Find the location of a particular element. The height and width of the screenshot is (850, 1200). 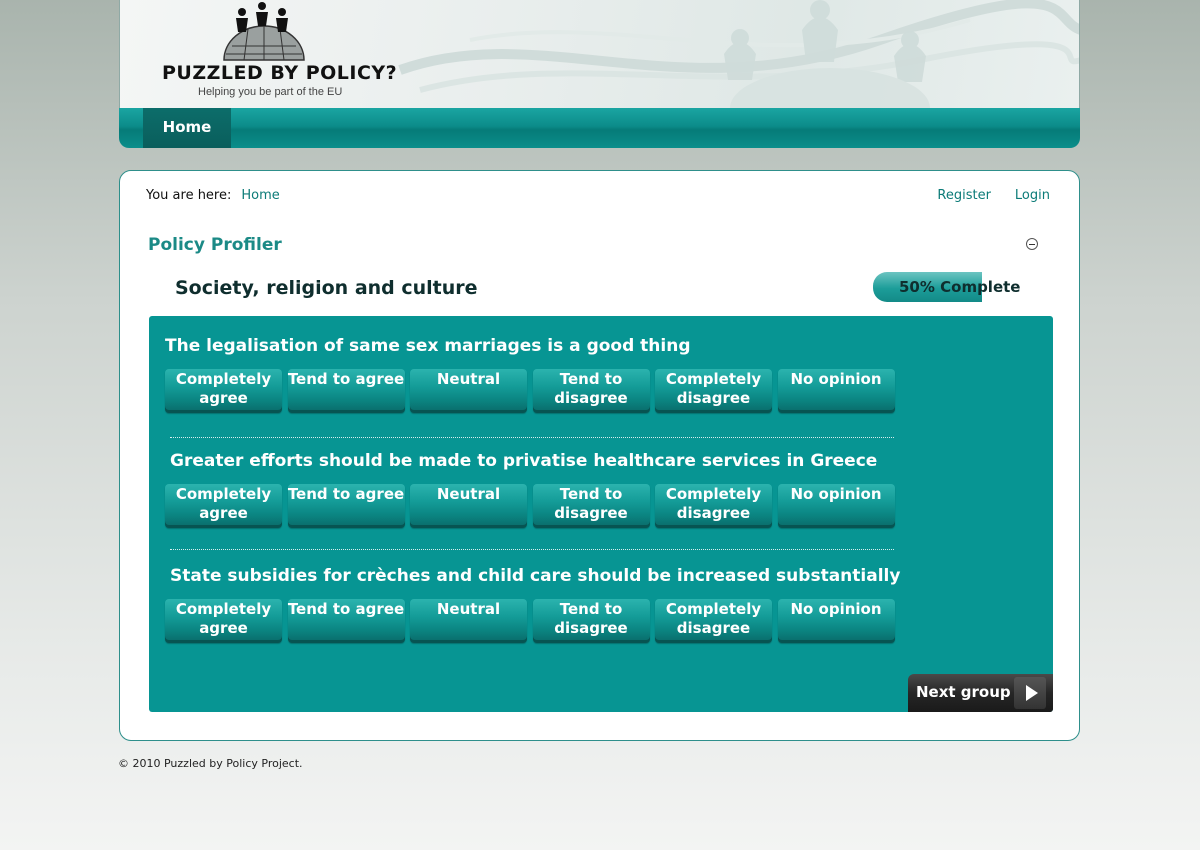

footer-copyright: © 2010 Puzzled by Policy Project. is located at coordinates (210, 763).